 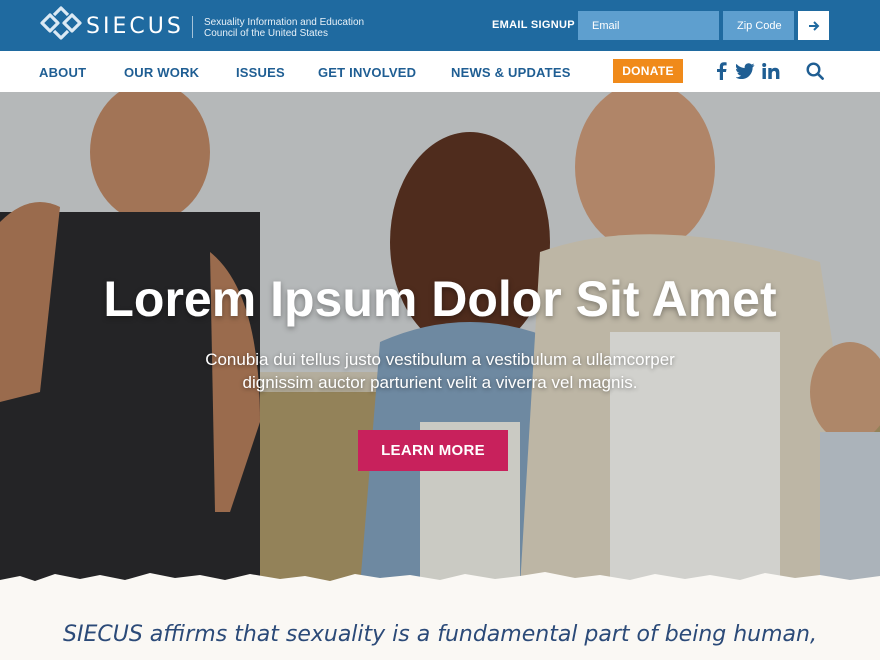 I want to click on email-signup-label: EMAIL SIGNUP, so click(x=533, y=25).